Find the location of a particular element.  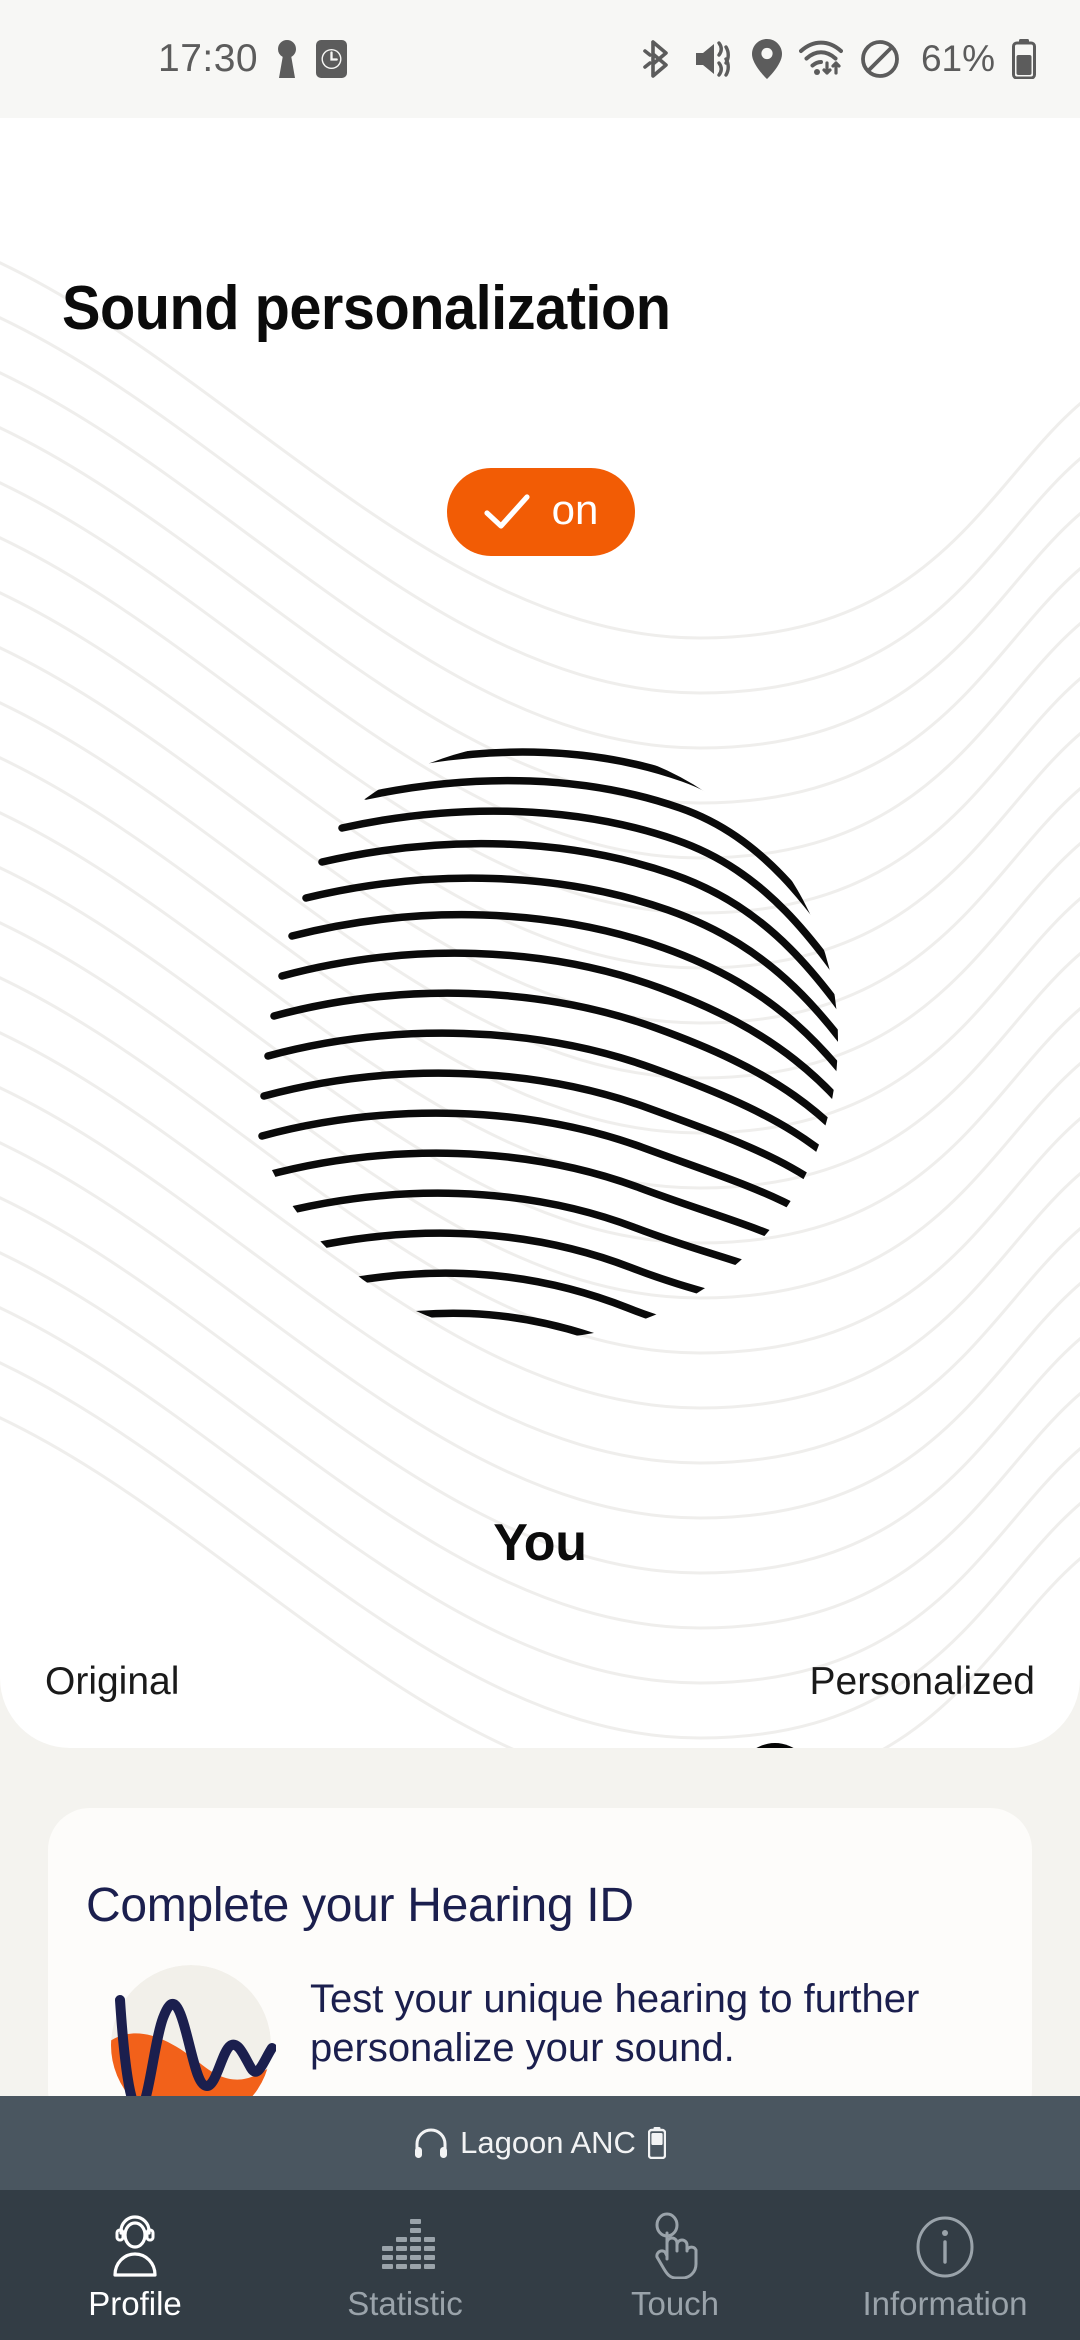

keyhole-app-icon is located at coordinates (287, 59).